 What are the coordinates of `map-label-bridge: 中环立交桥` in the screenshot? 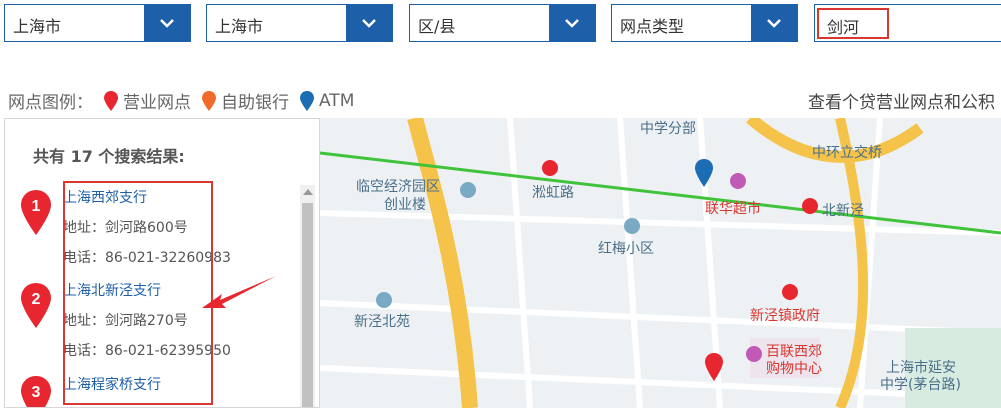 It's located at (847, 153).